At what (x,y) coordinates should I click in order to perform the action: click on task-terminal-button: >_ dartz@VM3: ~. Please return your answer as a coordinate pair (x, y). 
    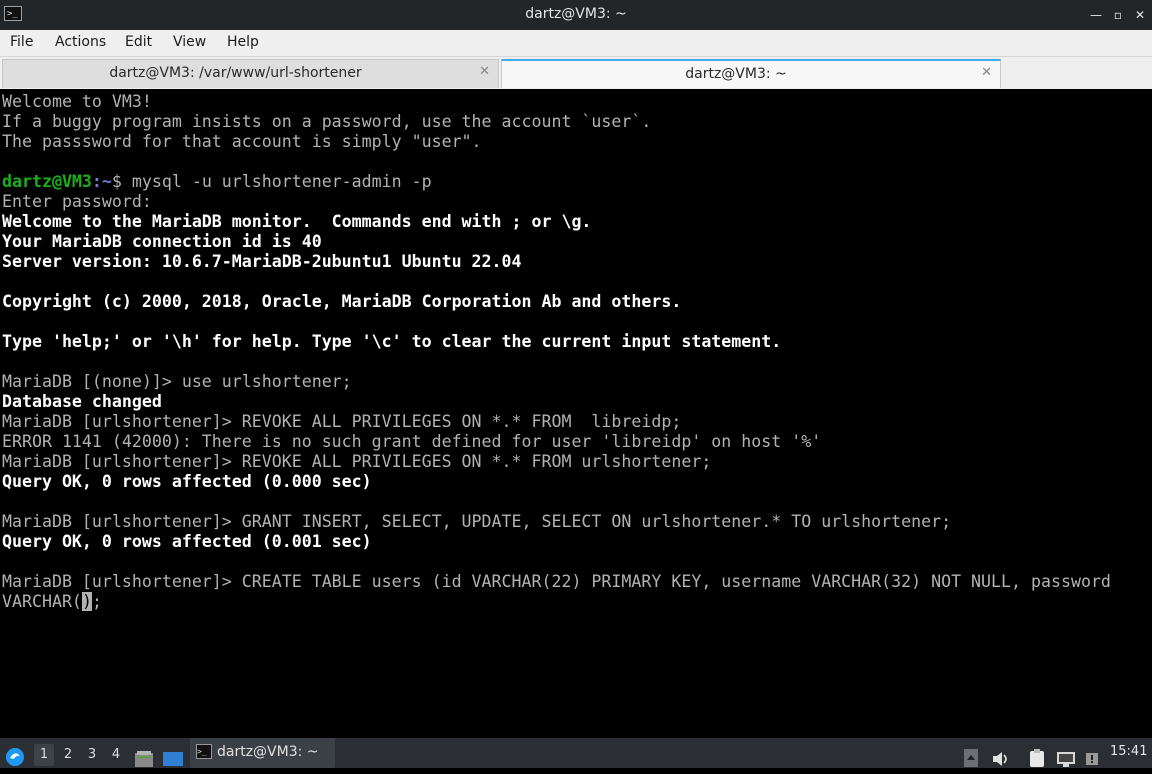
    Looking at the image, I should click on (262, 753).